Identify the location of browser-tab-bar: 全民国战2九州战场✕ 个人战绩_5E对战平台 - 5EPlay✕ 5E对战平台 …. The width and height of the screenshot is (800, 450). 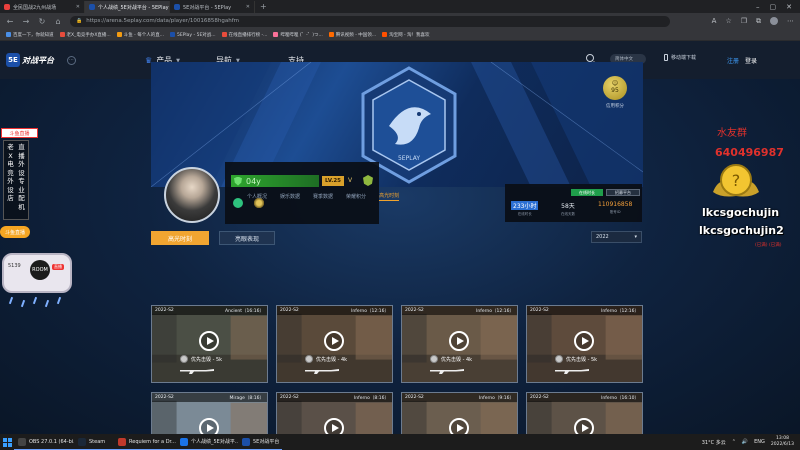
(400, 6).